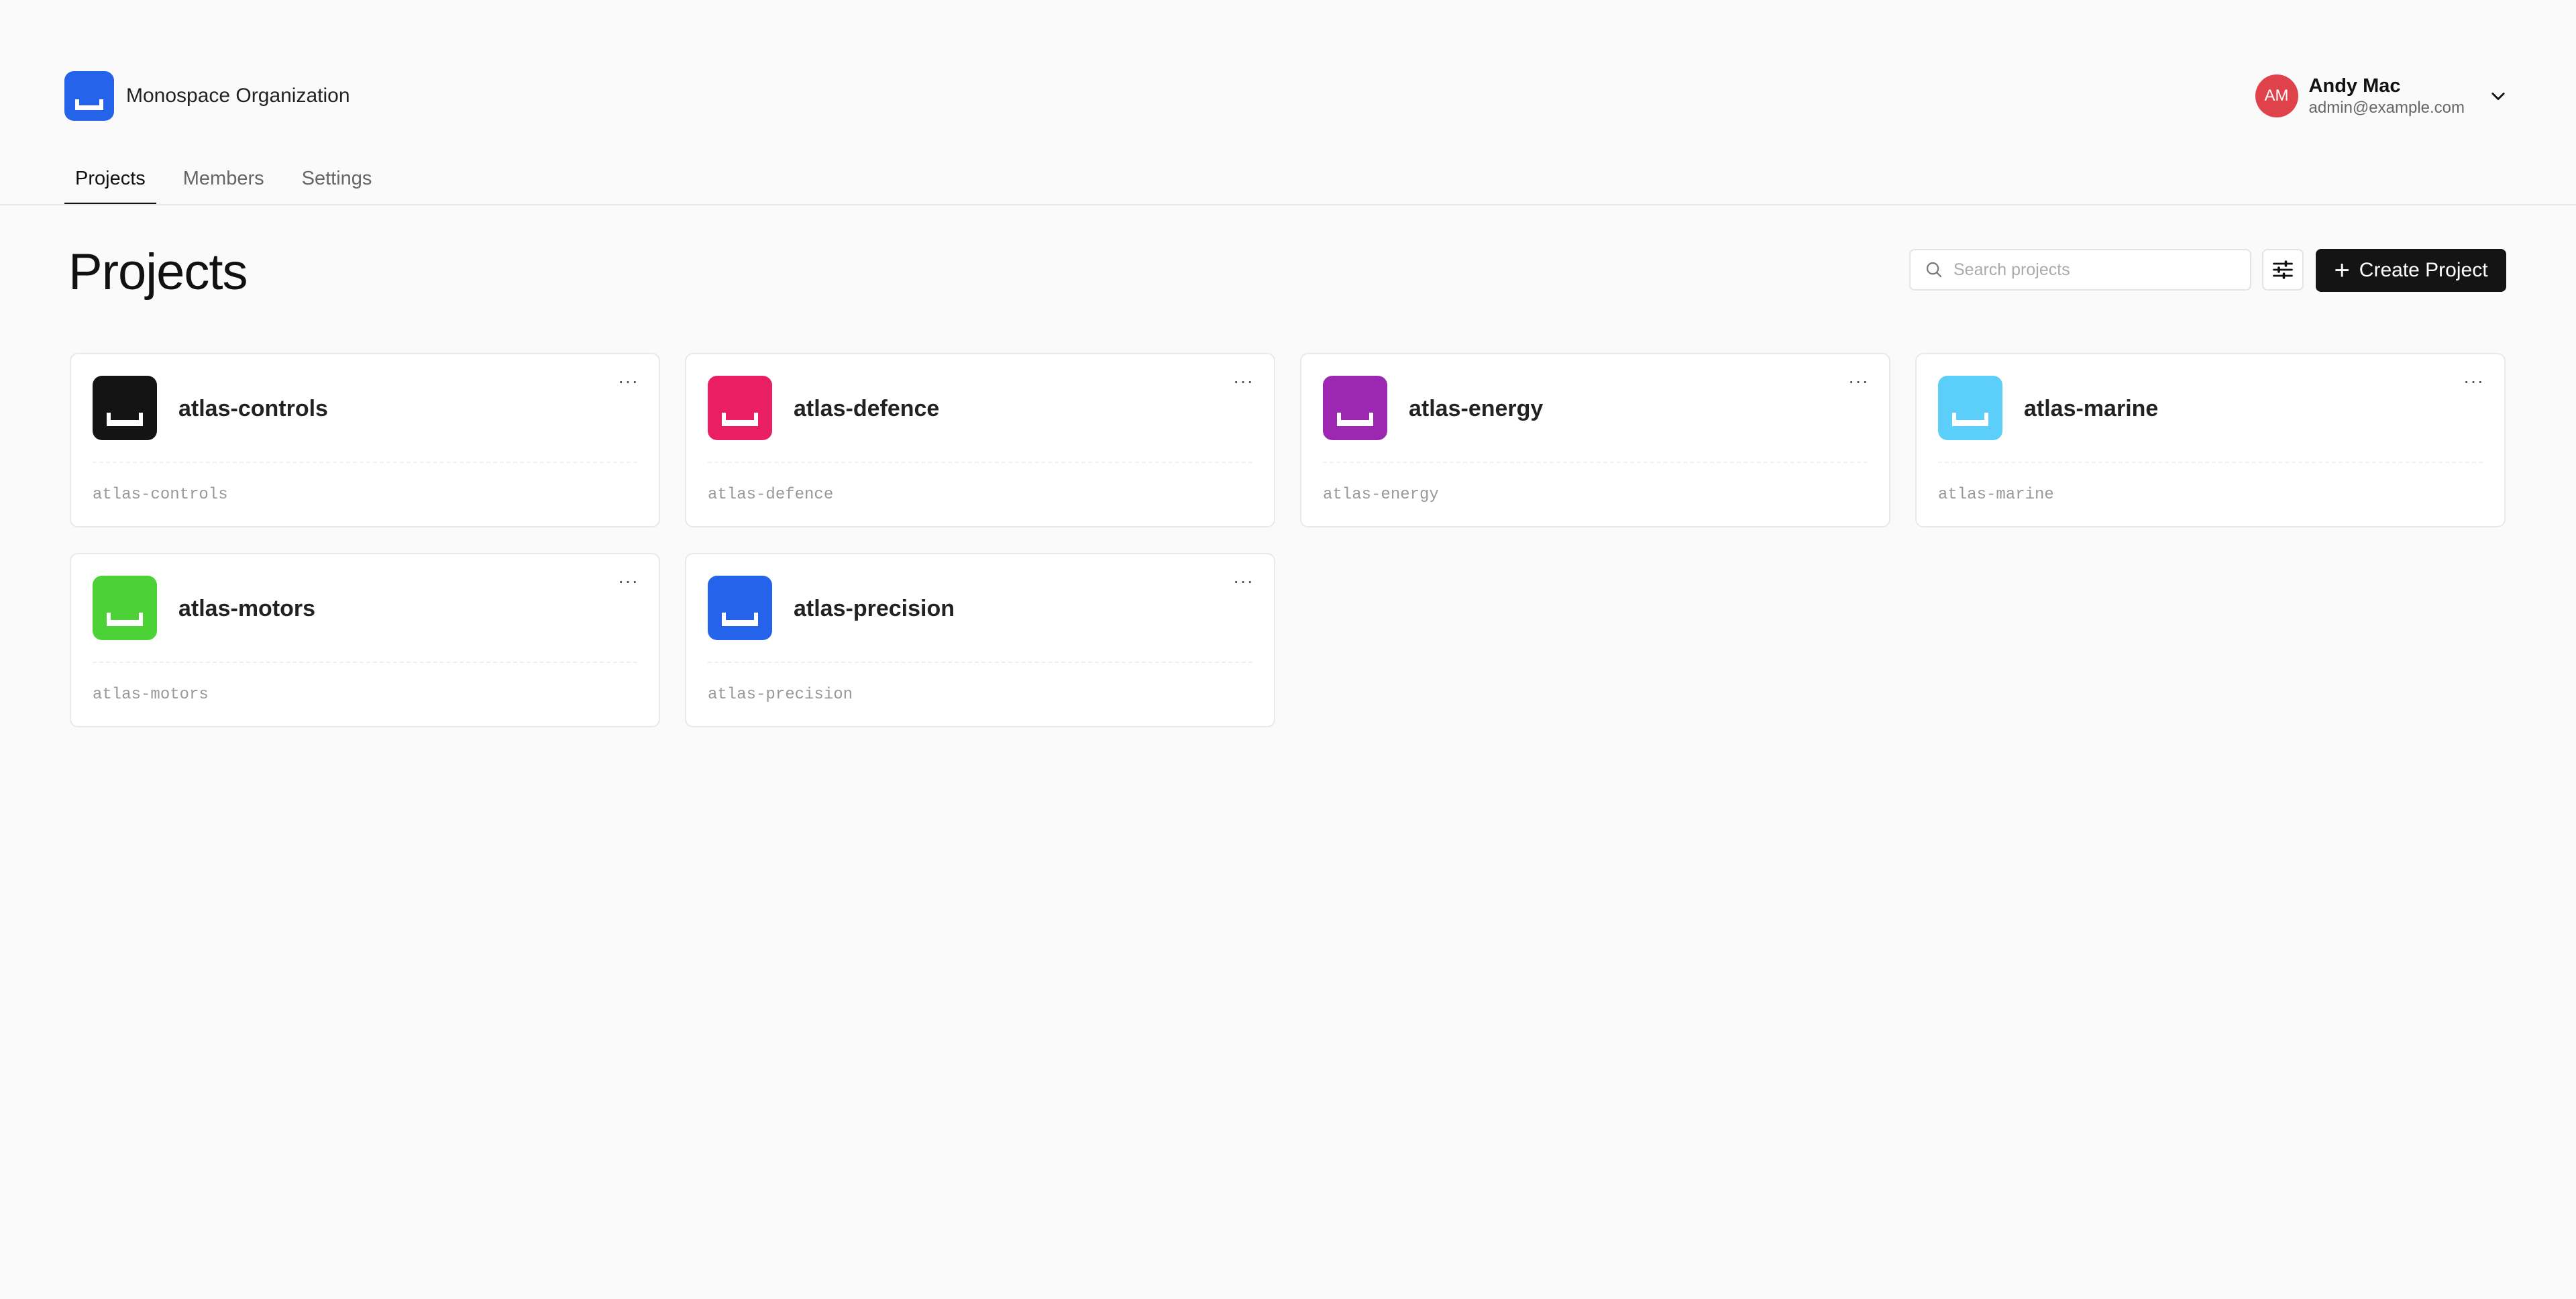 The height and width of the screenshot is (1299, 2576). I want to click on project-card: atlas-energy ··· atlas-energy, so click(1595, 440).